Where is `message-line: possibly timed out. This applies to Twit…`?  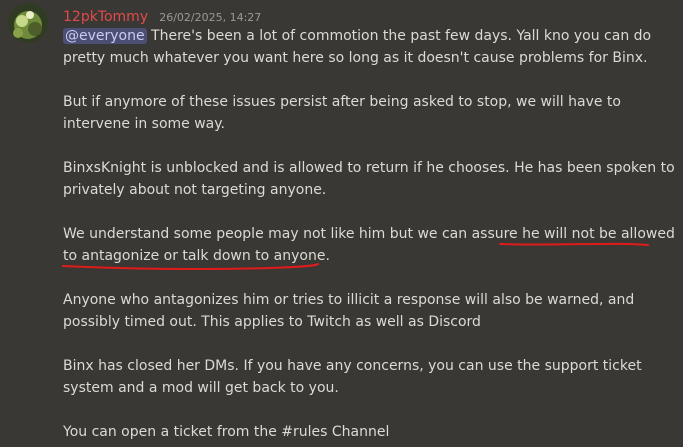
message-line: possibly timed out. This applies to Twit… is located at coordinates (272, 322).